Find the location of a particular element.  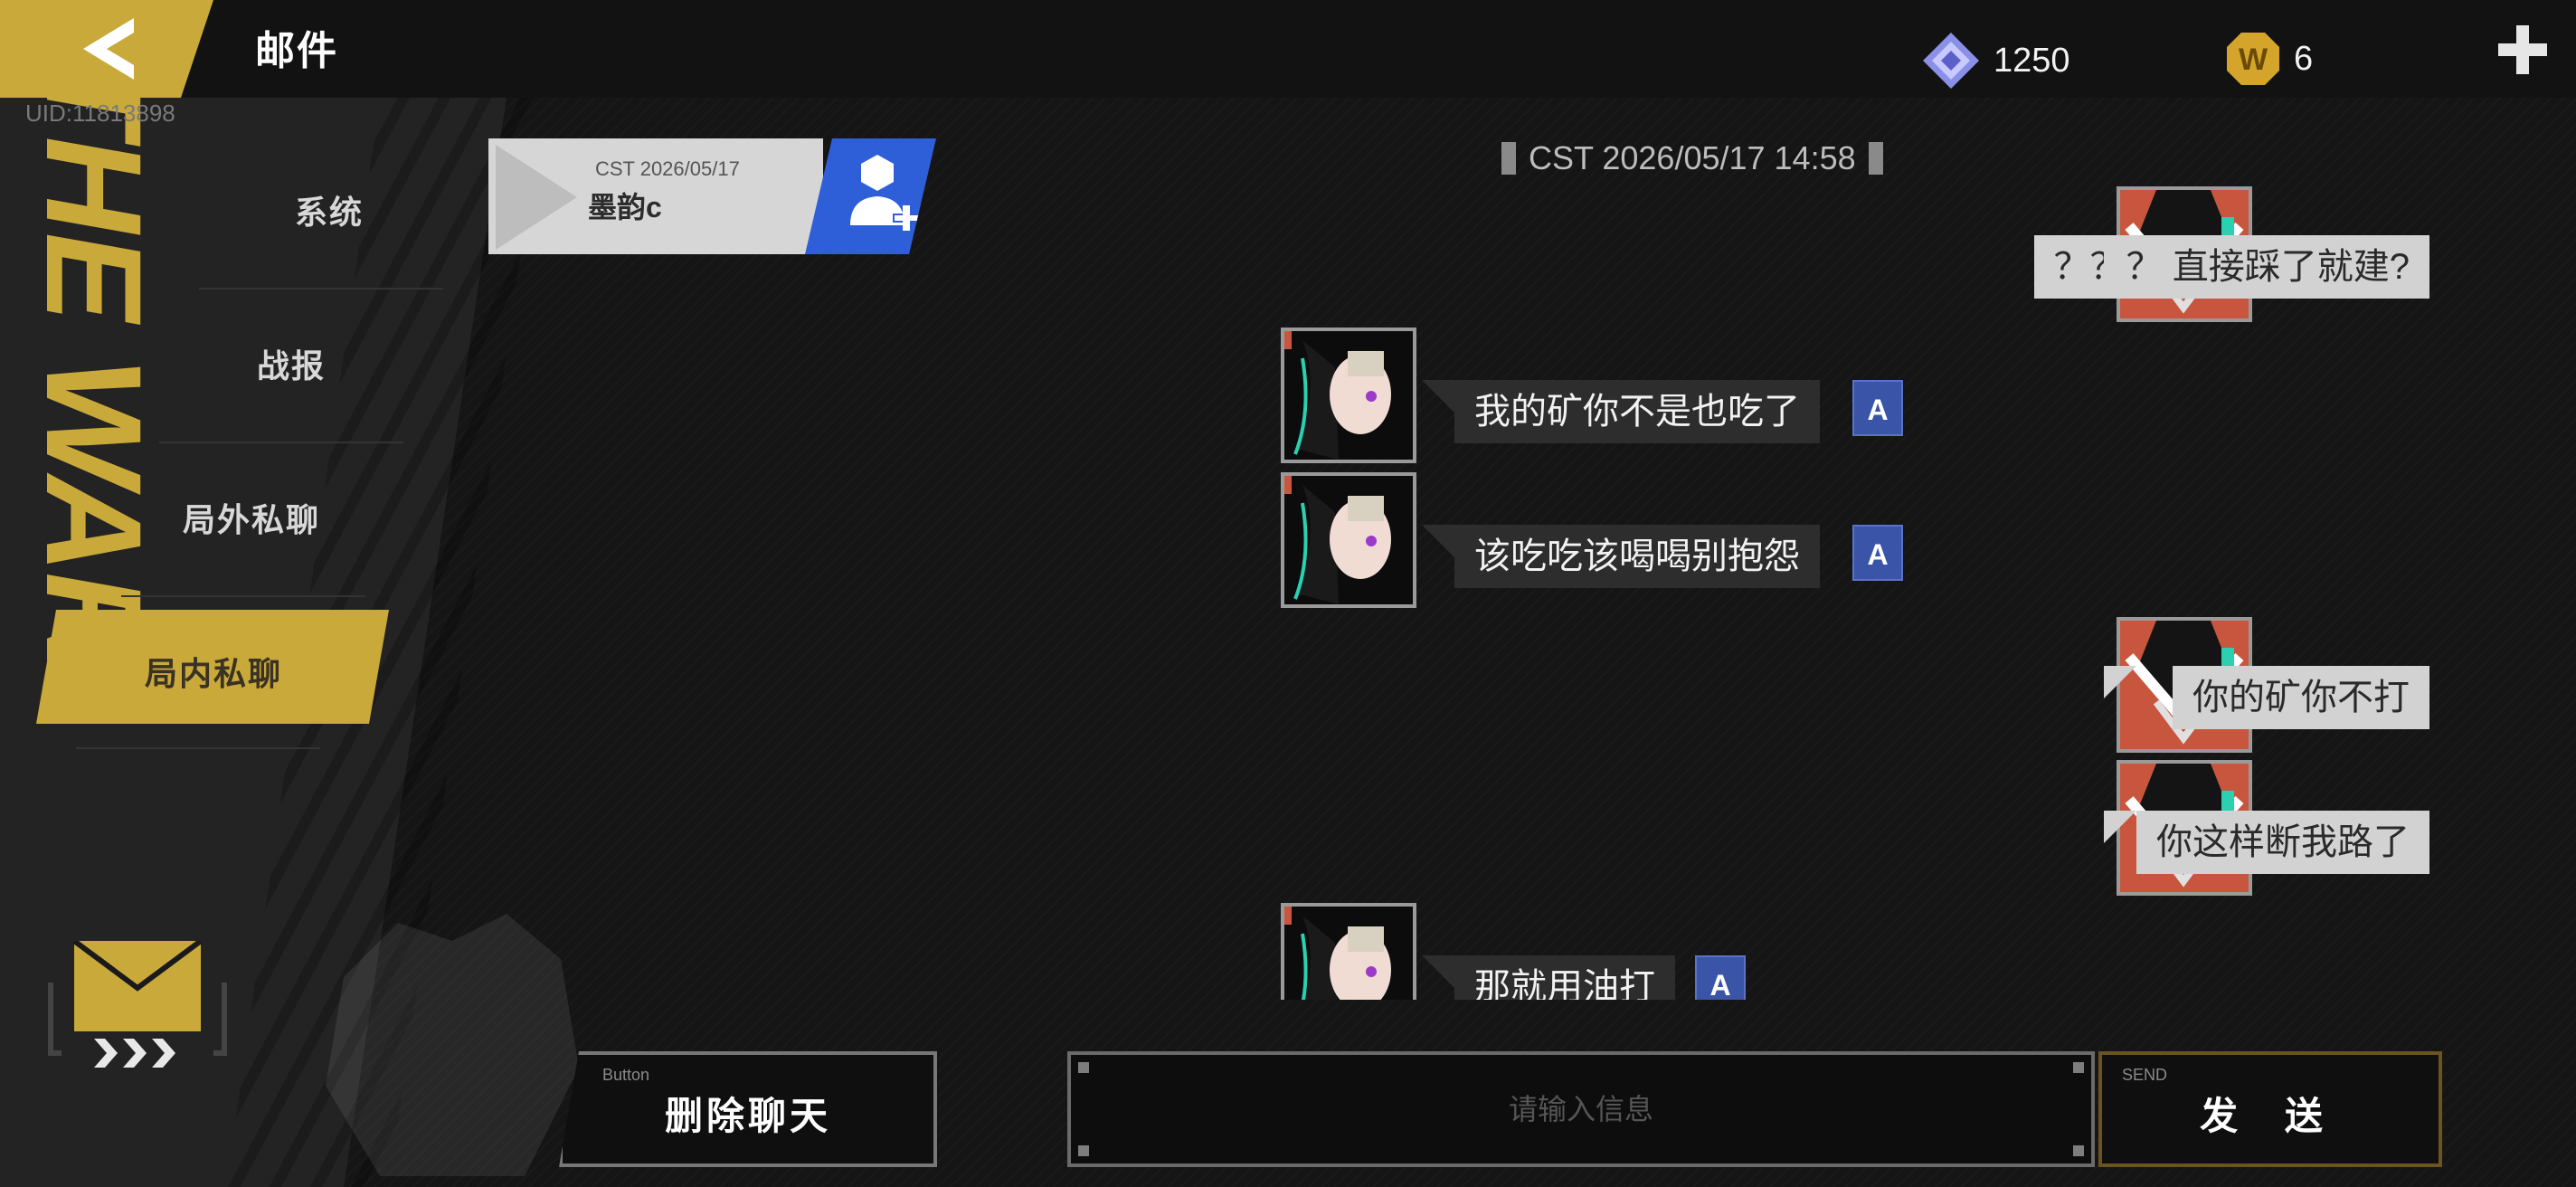

sidebar-item-system: 系统 is located at coordinates (329, 209).